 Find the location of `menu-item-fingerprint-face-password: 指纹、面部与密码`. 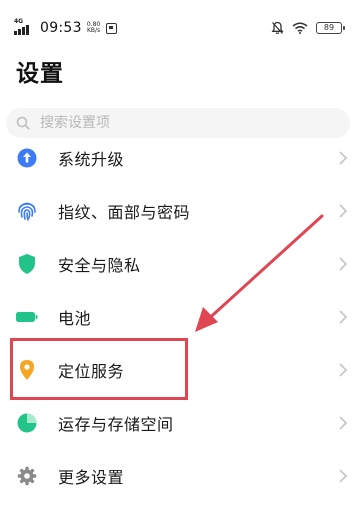

menu-item-fingerprint-face-password: 指纹、面部与密码 is located at coordinates (176, 211).